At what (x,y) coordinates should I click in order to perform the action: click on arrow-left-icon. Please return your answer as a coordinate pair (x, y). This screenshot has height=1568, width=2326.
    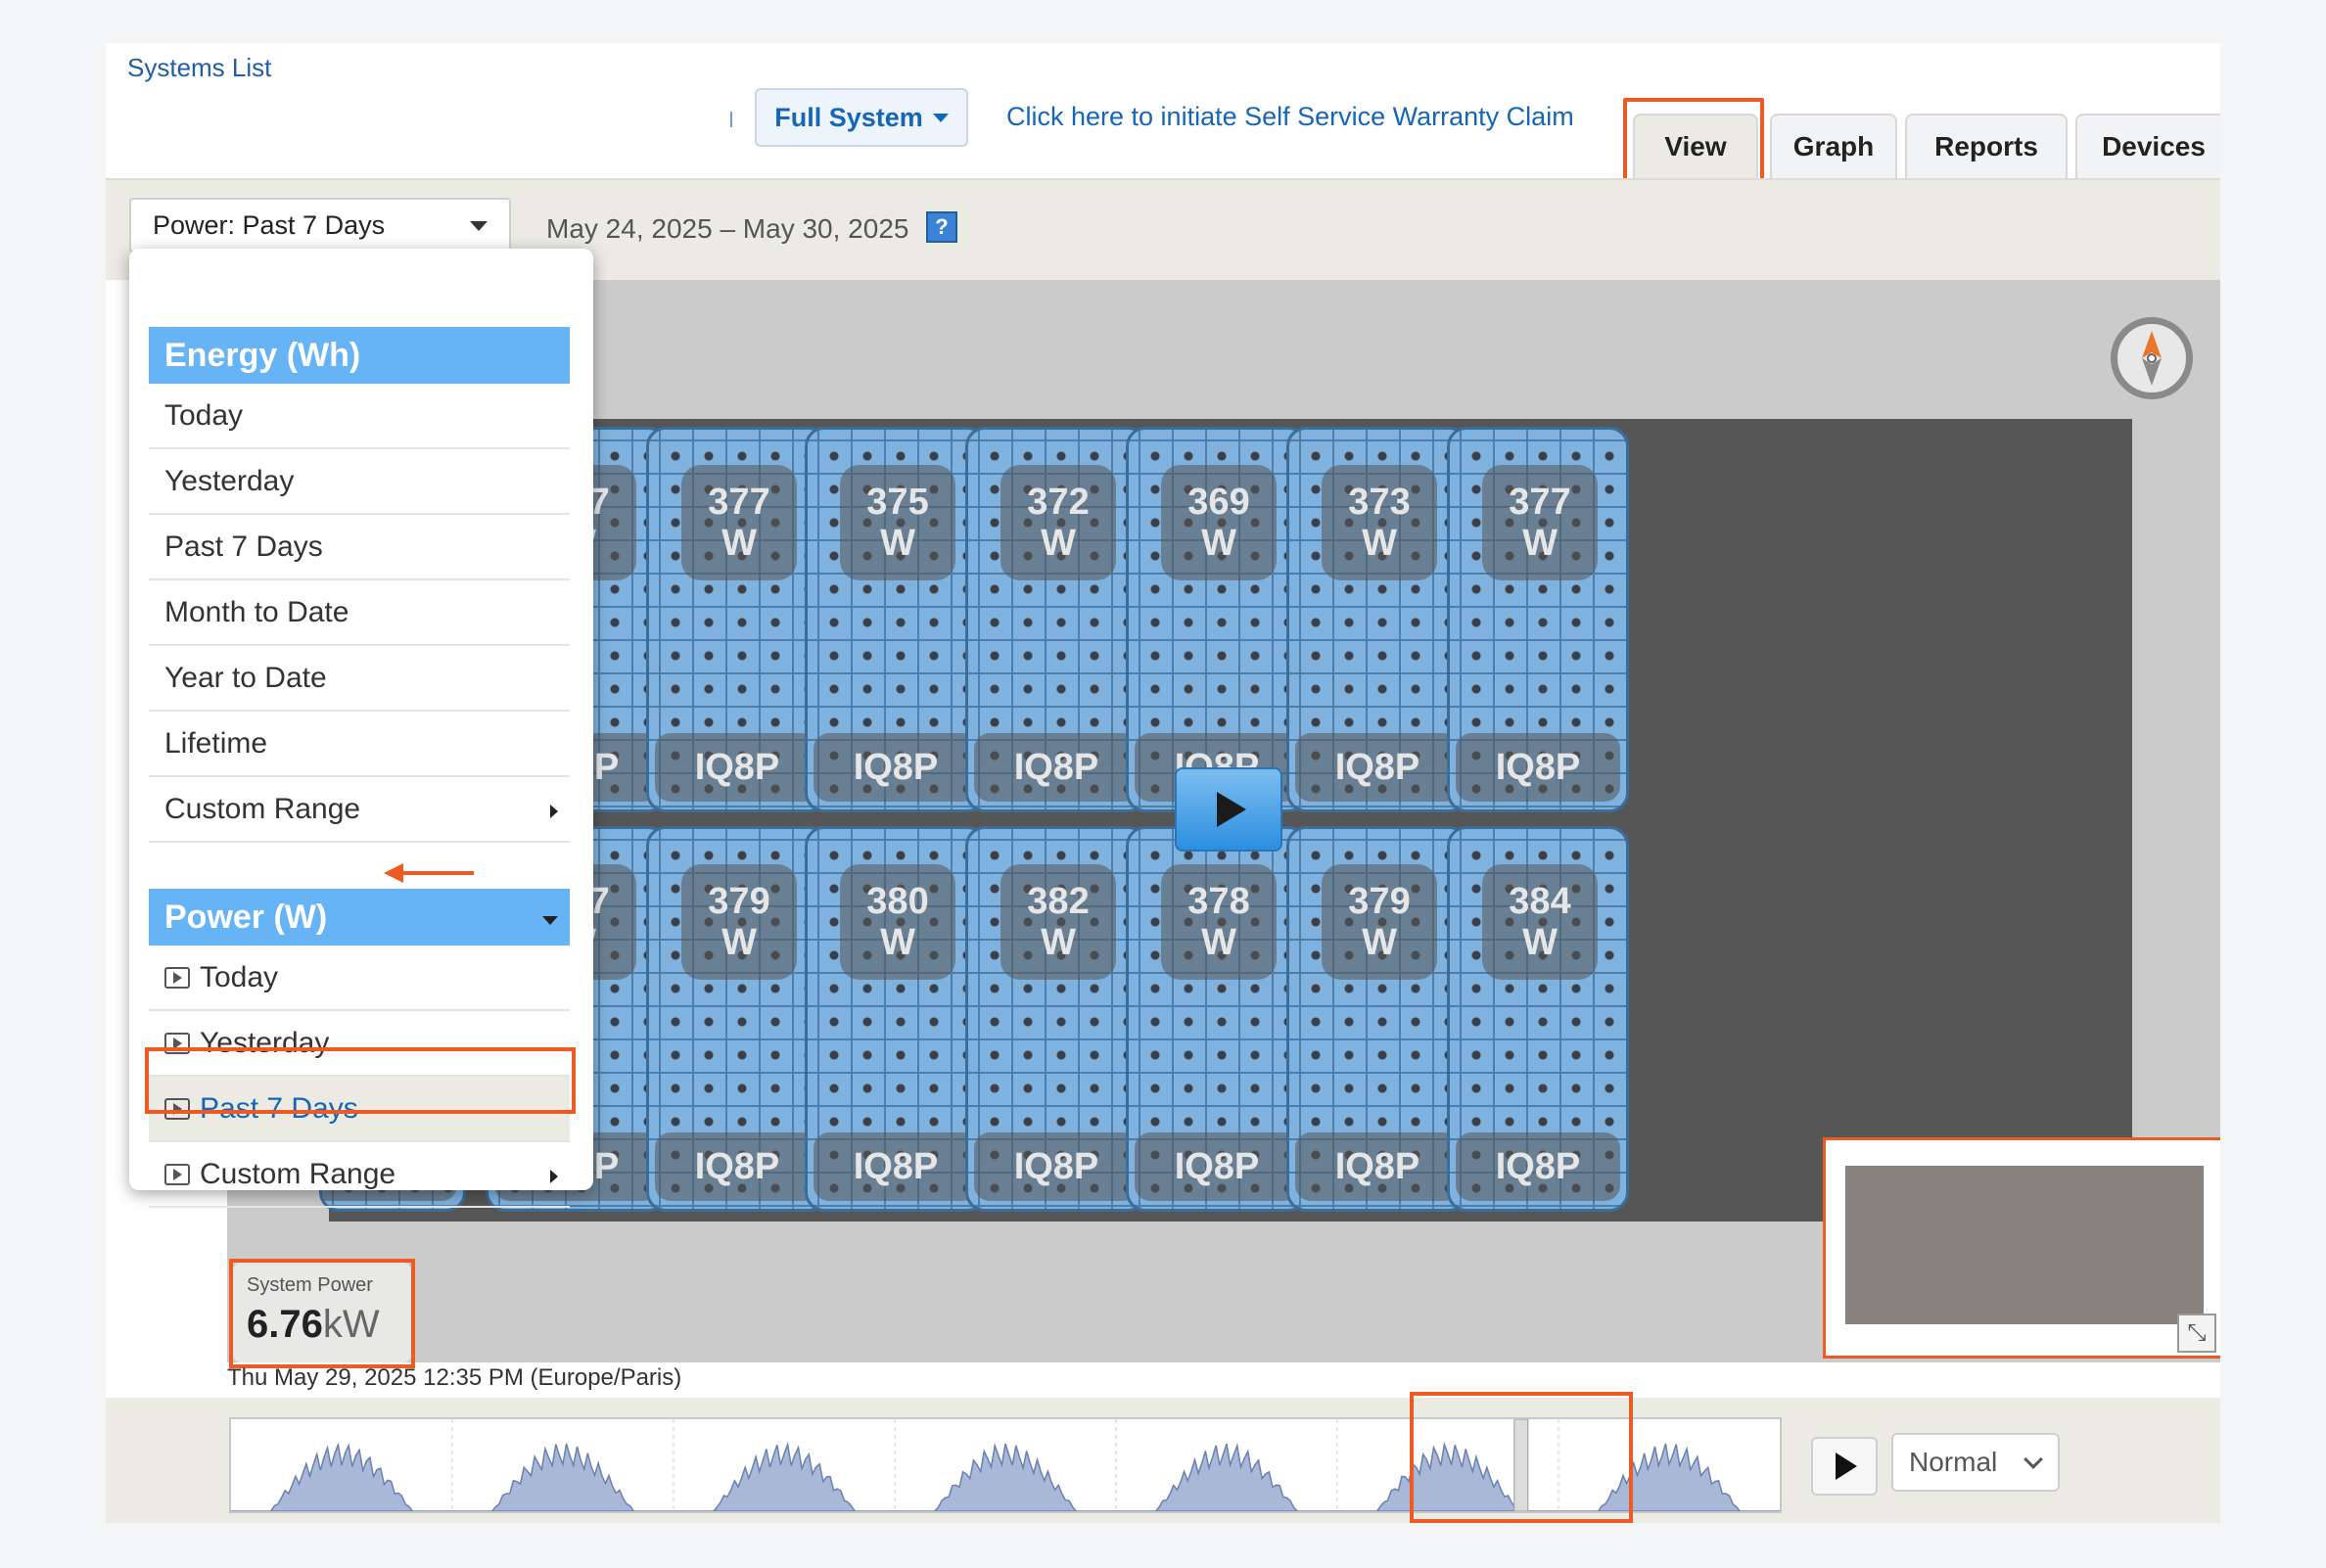
    Looking at the image, I should click on (429, 873).